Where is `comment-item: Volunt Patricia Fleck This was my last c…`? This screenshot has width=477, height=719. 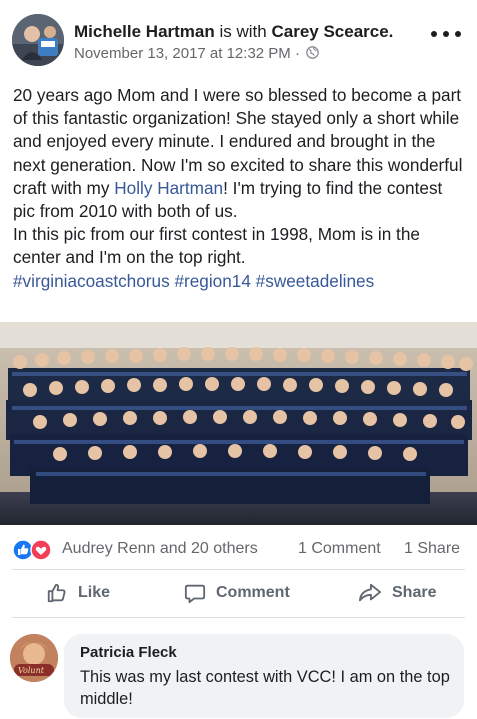 comment-item: Volunt Patricia Fleck This was my last c… is located at coordinates (238, 673).